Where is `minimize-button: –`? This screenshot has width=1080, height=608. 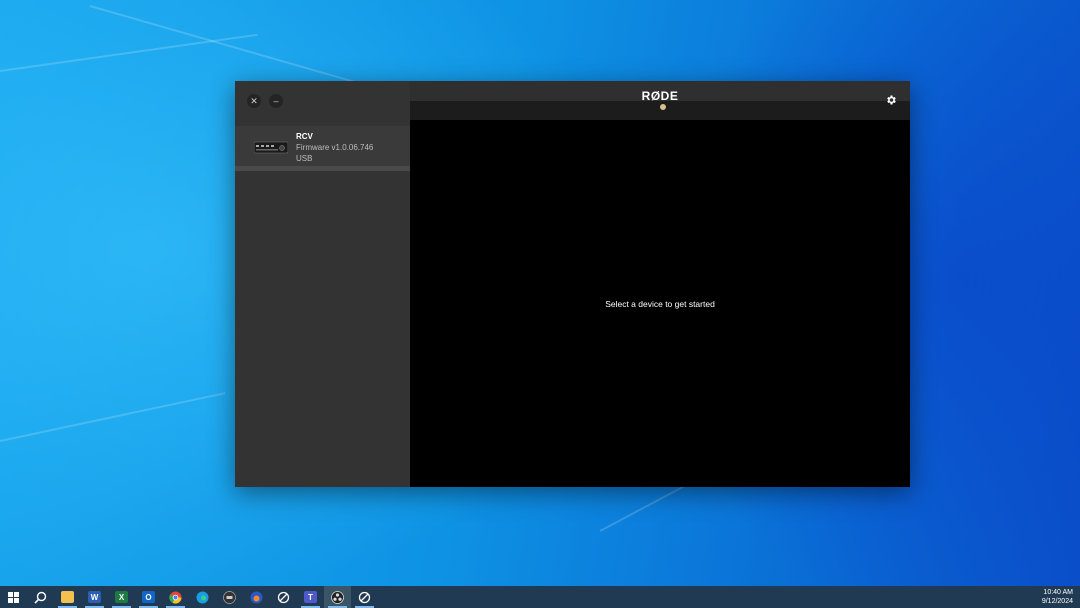
minimize-button: – is located at coordinates (276, 101).